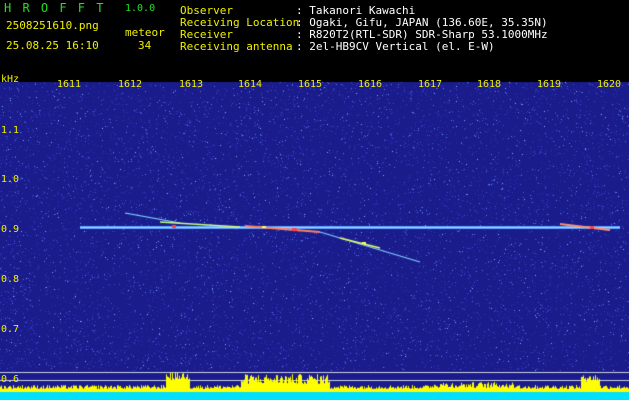  Describe the element at coordinates (145, 45) in the screenshot. I see `meteor-count: 34` at that location.